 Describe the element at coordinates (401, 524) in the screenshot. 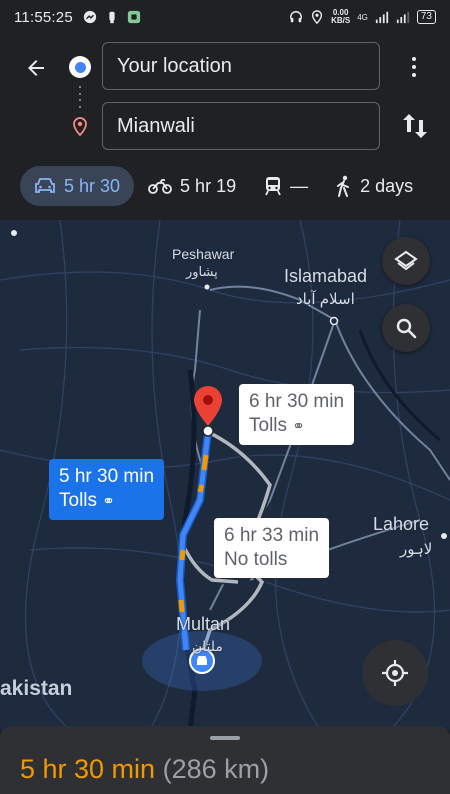

I see `place-lahore: Lahore` at that location.